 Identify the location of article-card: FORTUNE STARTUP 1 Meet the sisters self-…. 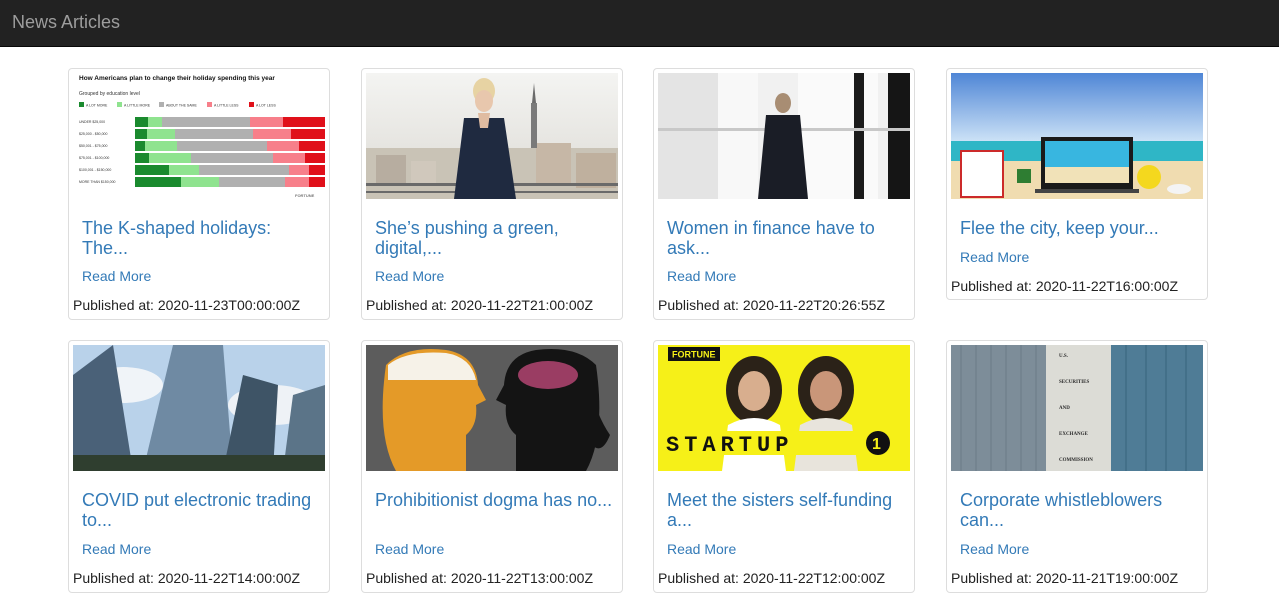
(784, 466).